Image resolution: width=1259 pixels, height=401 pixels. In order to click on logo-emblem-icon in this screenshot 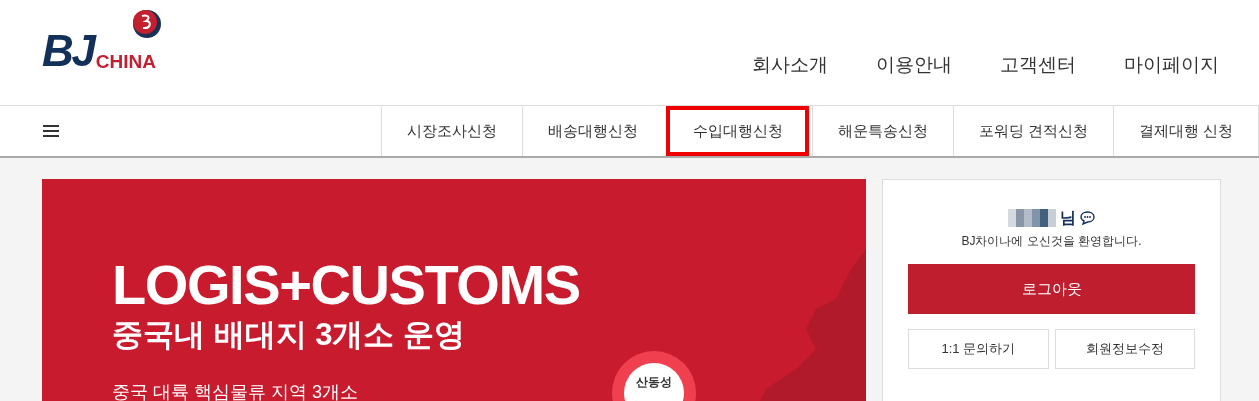, I will do `click(147, 24)`.